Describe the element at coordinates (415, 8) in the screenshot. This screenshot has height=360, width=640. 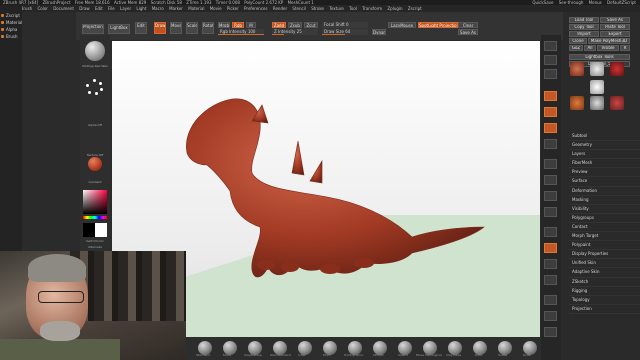
I see `menu-item: Zscript` at that location.